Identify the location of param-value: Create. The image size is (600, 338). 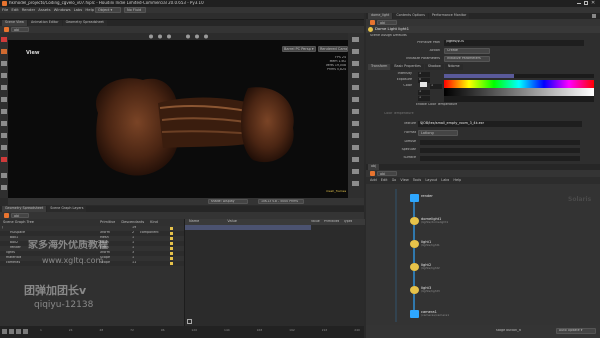
(467, 51).